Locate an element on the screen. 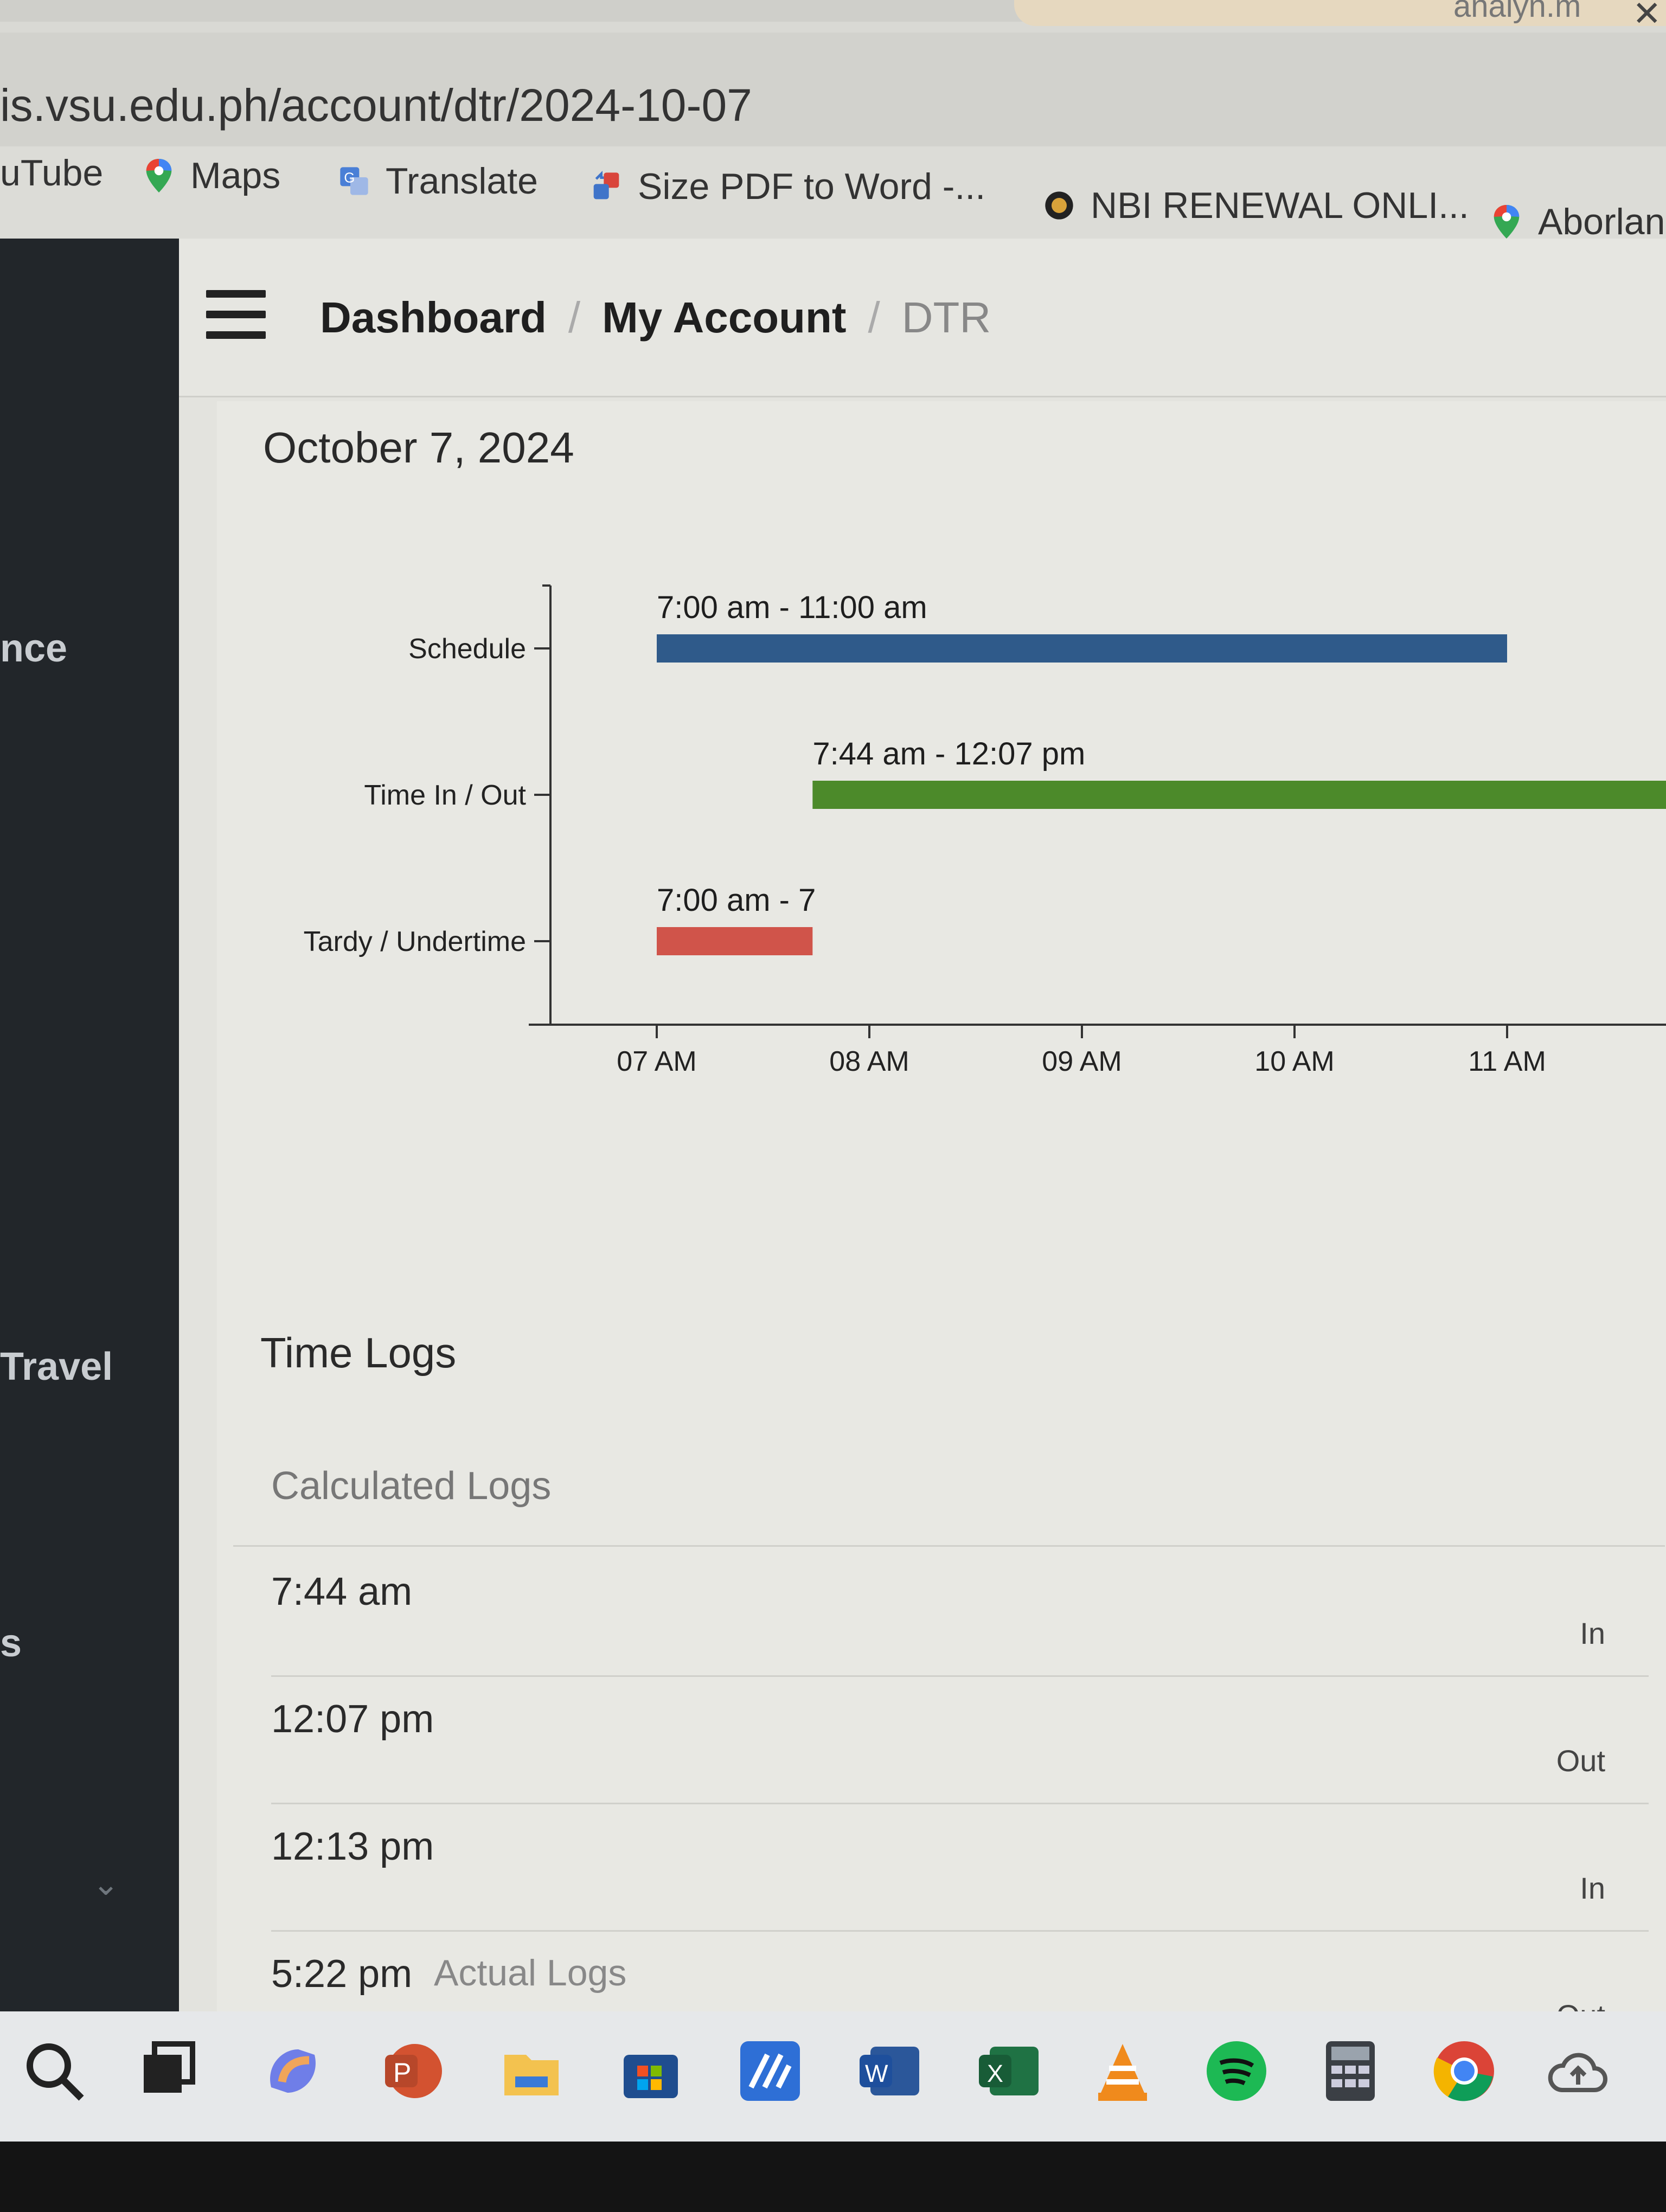  log-time: 12:13 pm is located at coordinates (353, 1846).